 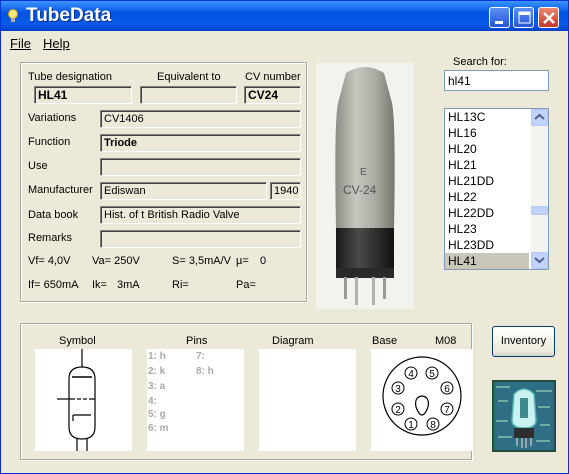 I want to click on manufacturer-field: Ediswan, so click(x=183, y=191).